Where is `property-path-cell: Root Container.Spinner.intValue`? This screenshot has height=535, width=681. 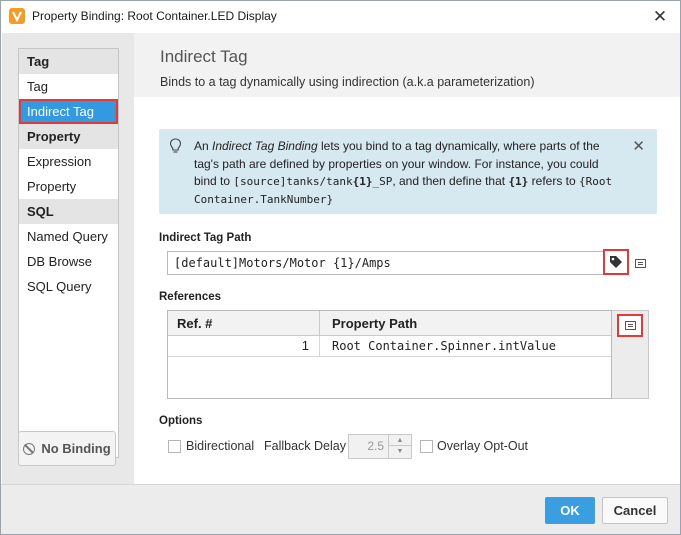
property-path-cell: Root Container.Spinner.intValue is located at coordinates (465, 346).